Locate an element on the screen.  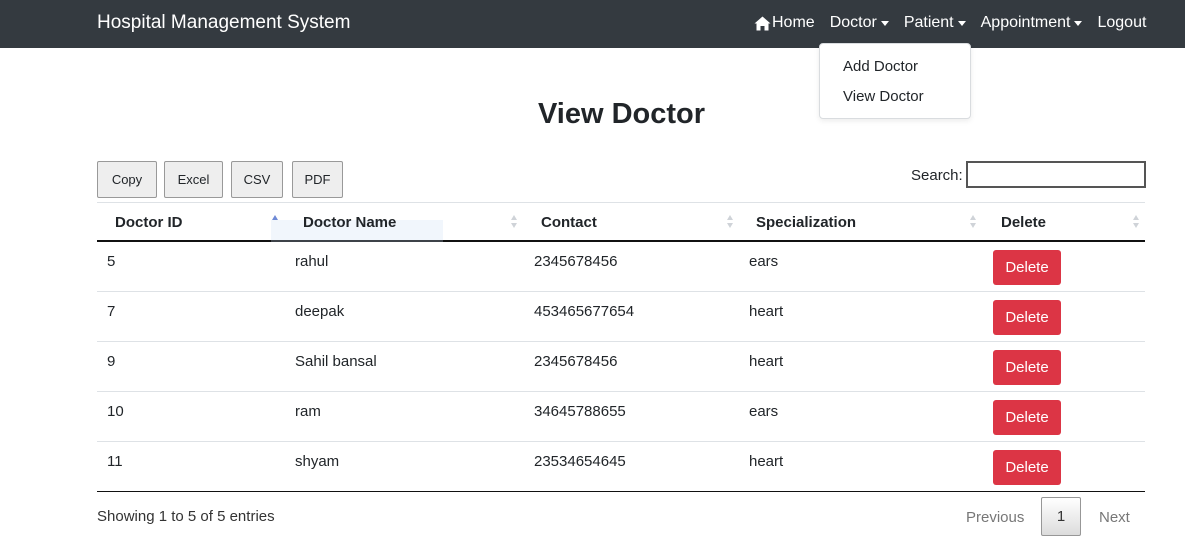
nav-home-label: Home is located at coordinates (793, 22).